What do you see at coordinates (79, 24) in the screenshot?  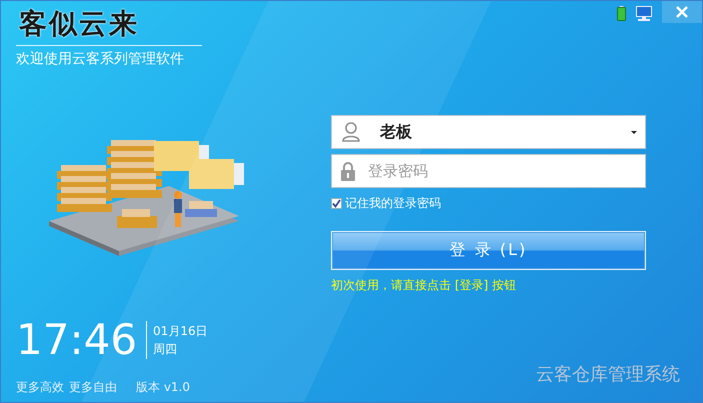 I see `logo-text: 客似云来` at bounding box center [79, 24].